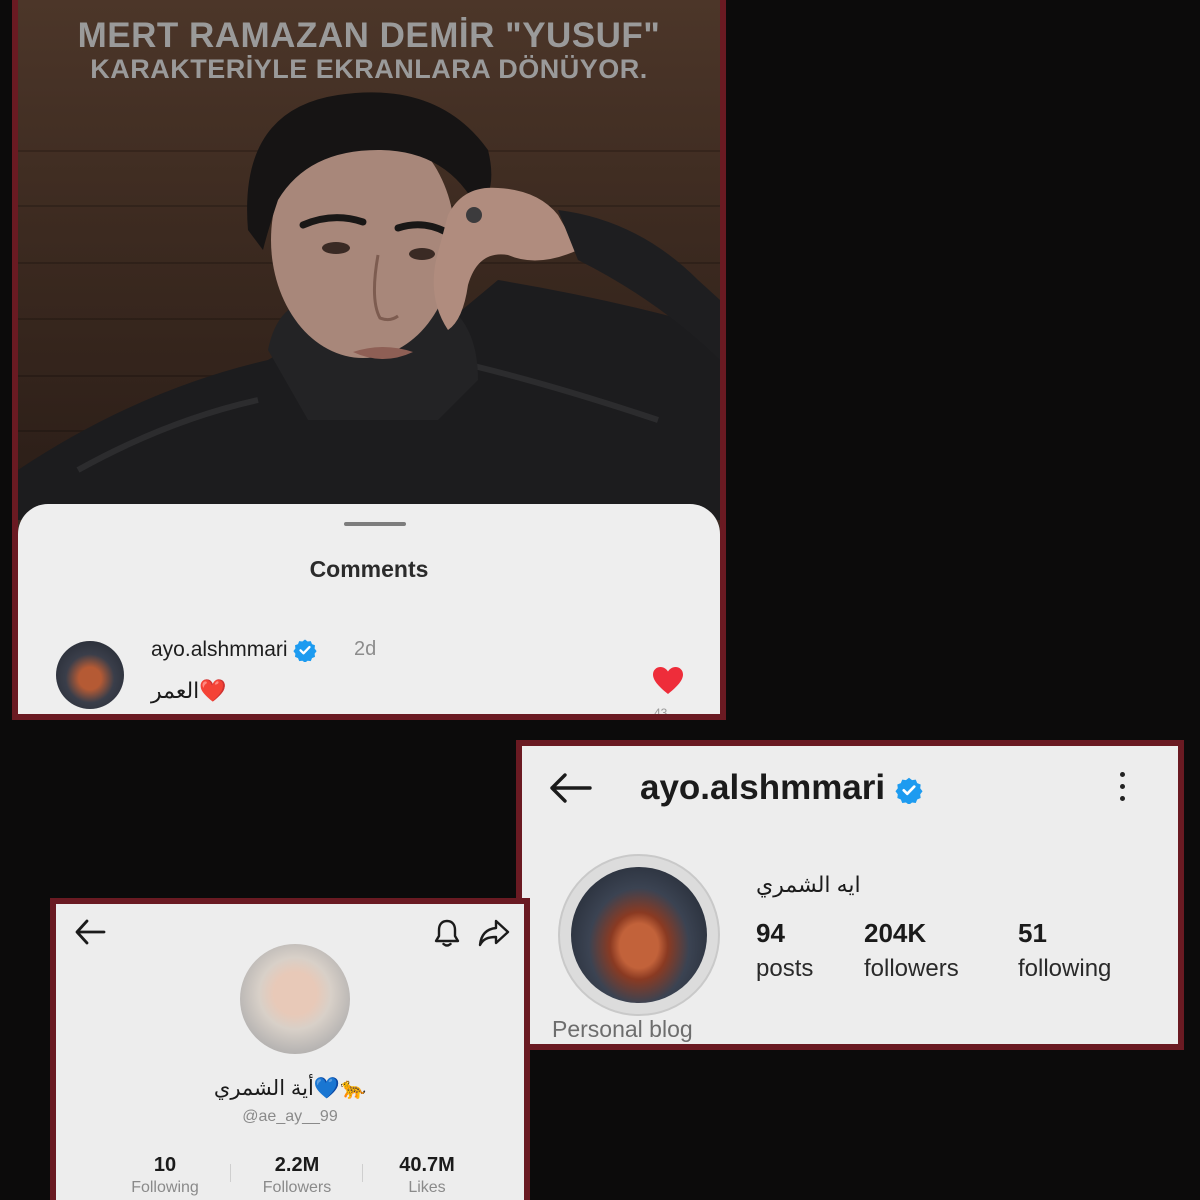 This screenshot has width=1200, height=1200. What do you see at coordinates (90, 675) in the screenshot?
I see `commenter-avatar` at bounding box center [90, 675].